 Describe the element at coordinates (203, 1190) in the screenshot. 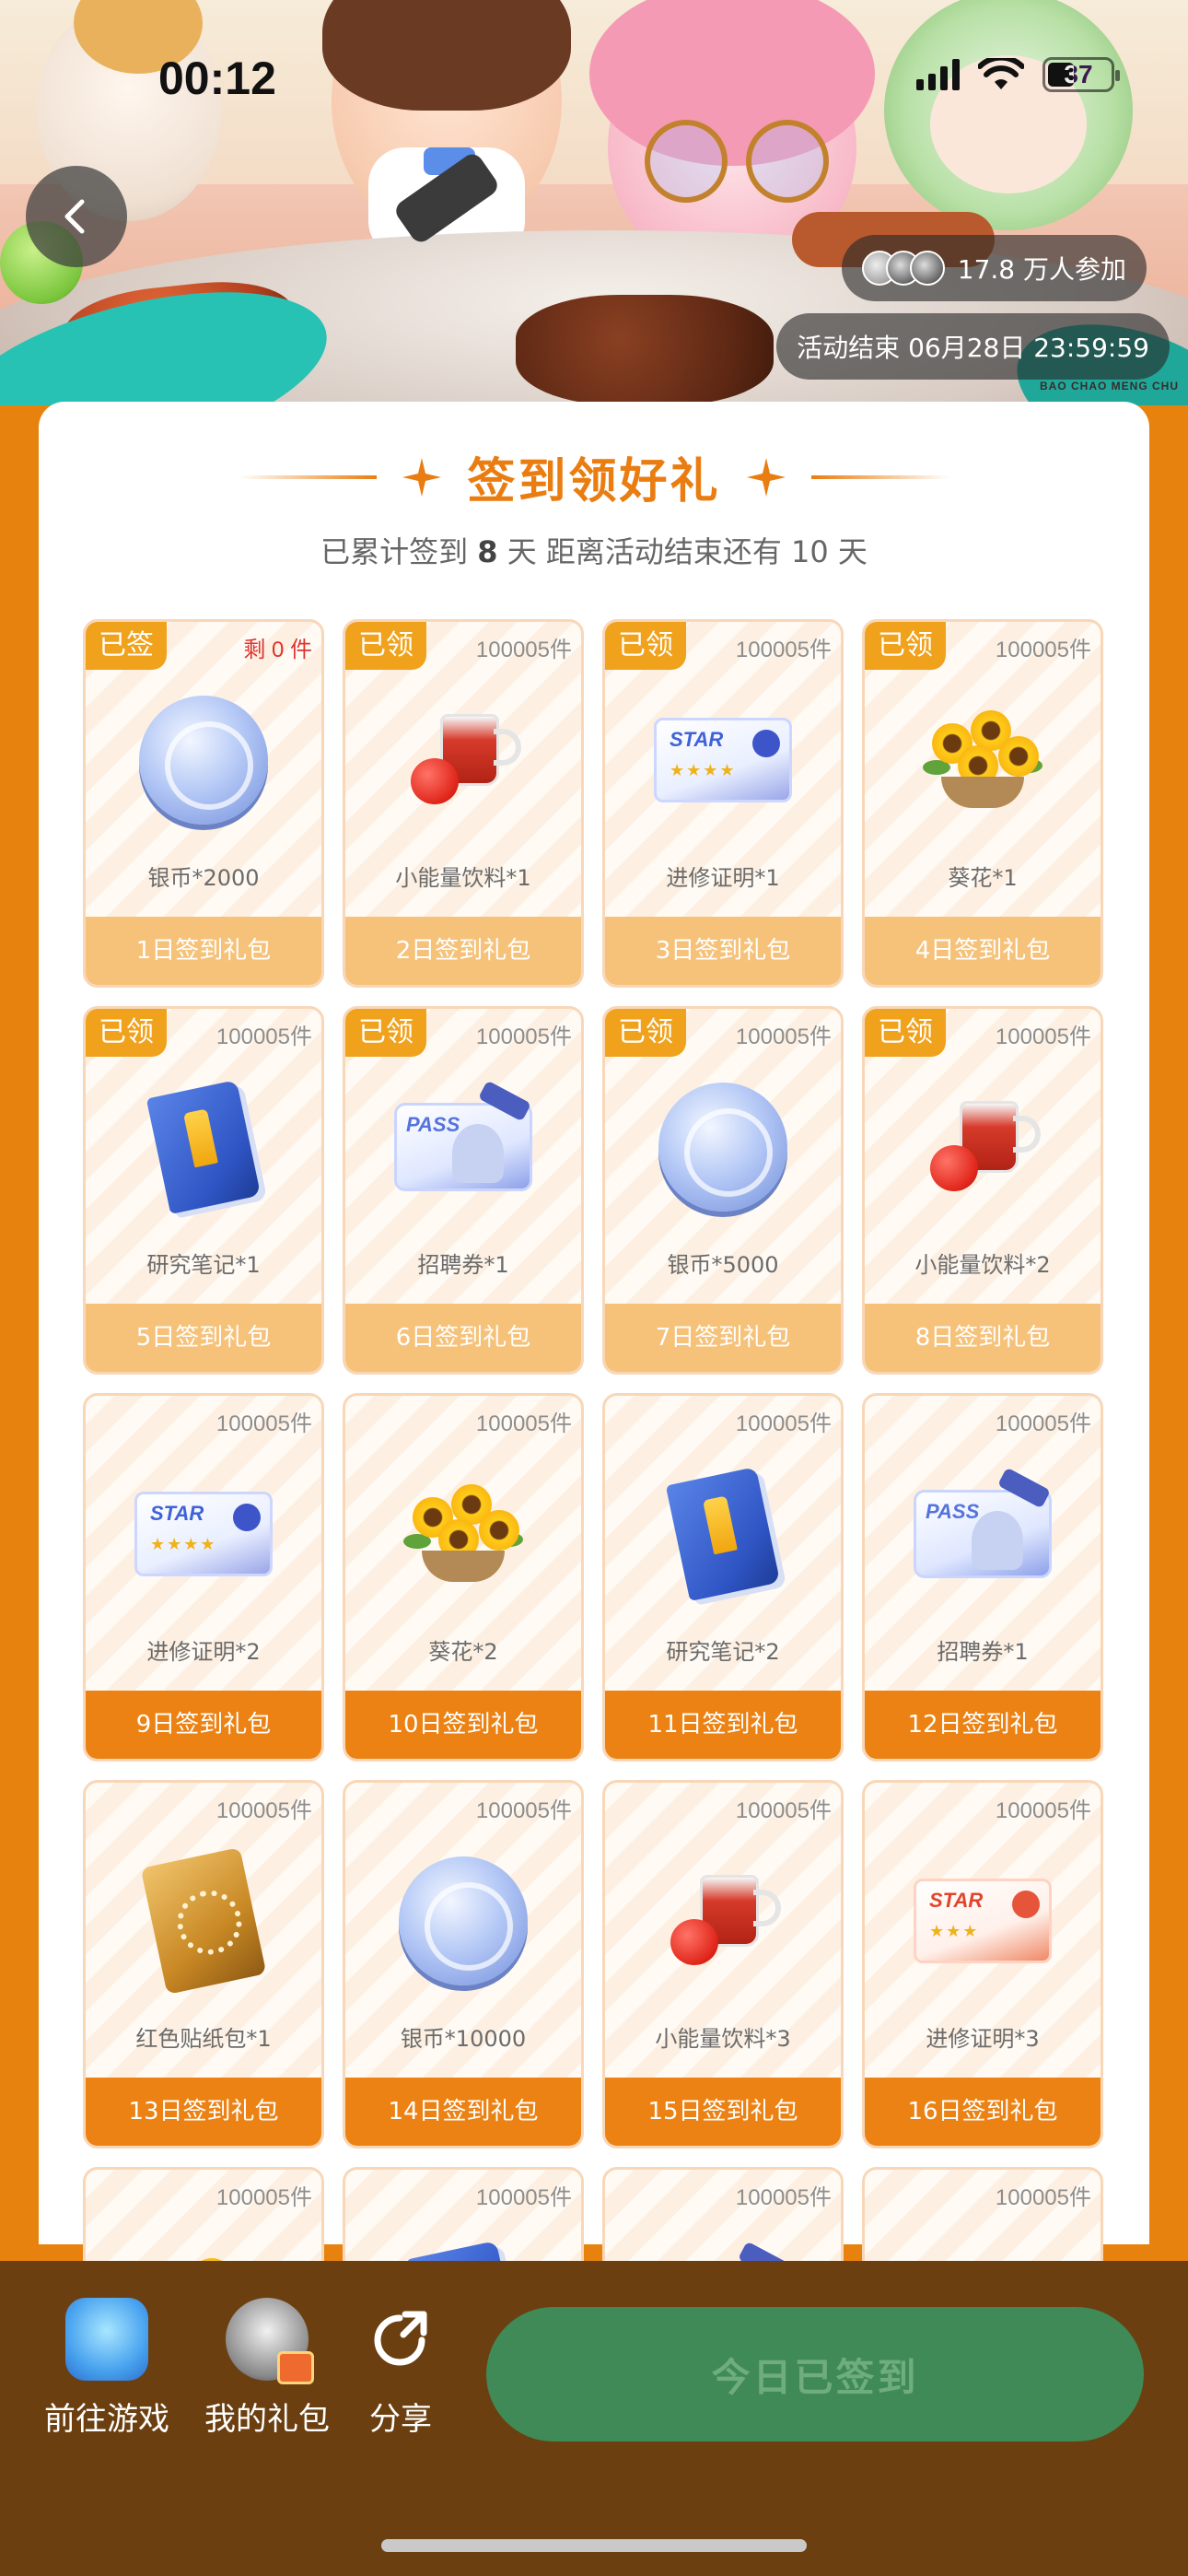

I see `gift-card: 已领 100005件 研究笔记*1 5日签到礼包` at that location.